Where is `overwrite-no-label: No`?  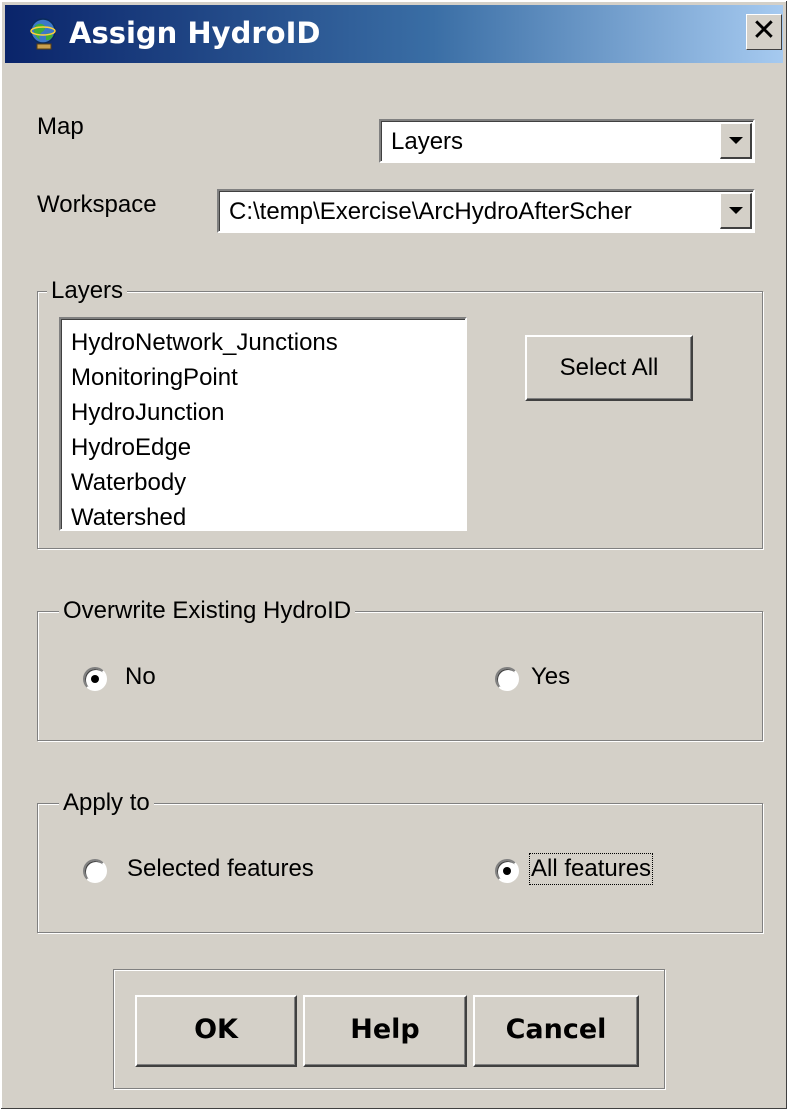 overwrite-no-label: No is located at coordinates (140, 677).